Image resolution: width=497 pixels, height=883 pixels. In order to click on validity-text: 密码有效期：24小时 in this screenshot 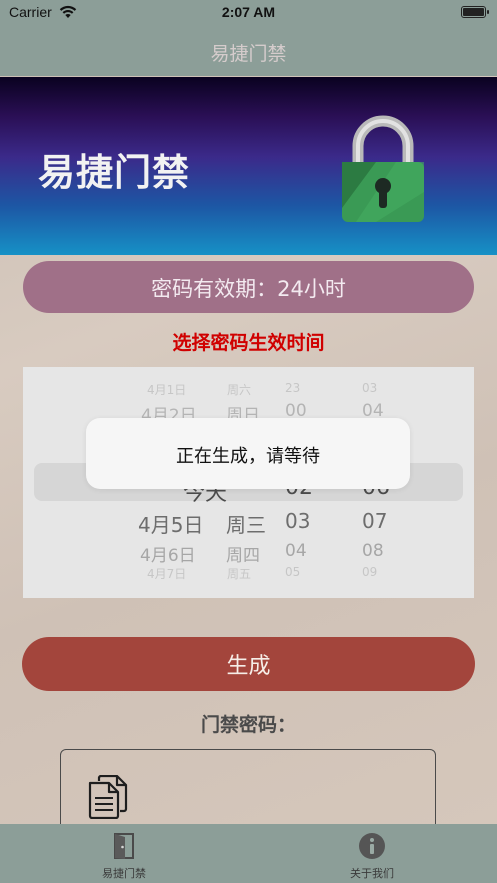, I will do `click(248, 289)`.